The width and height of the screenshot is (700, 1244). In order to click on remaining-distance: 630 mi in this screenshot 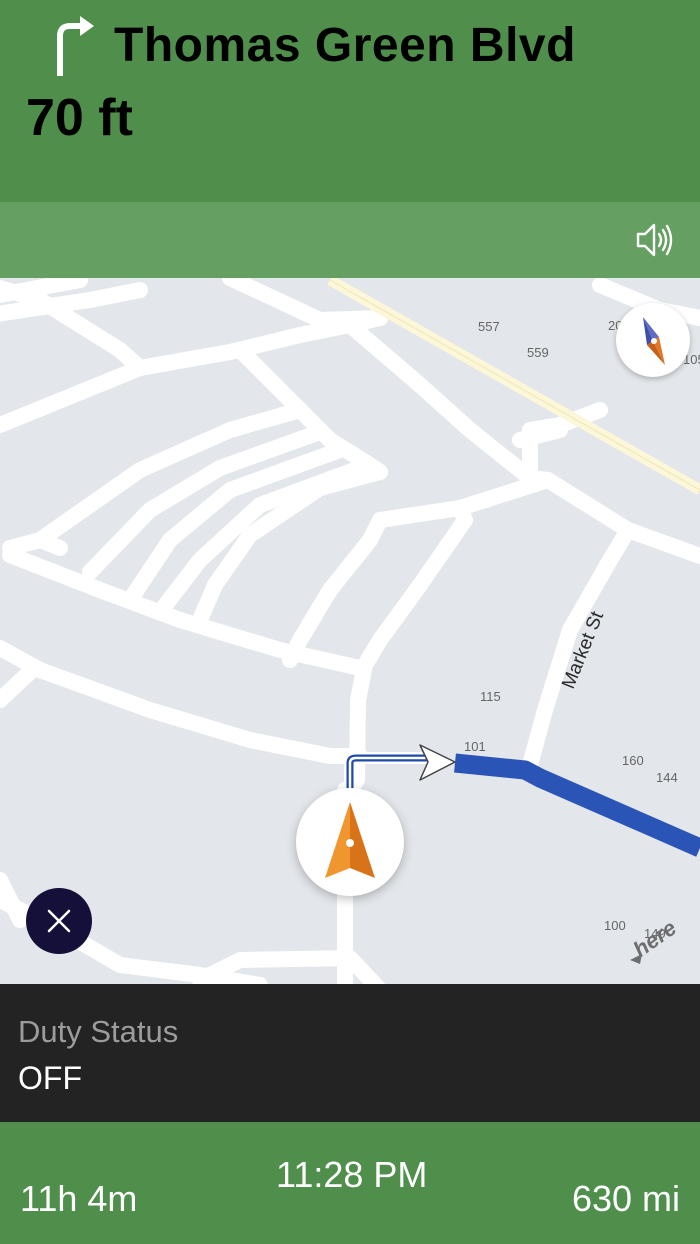, I will do `click(625, 1198)`.